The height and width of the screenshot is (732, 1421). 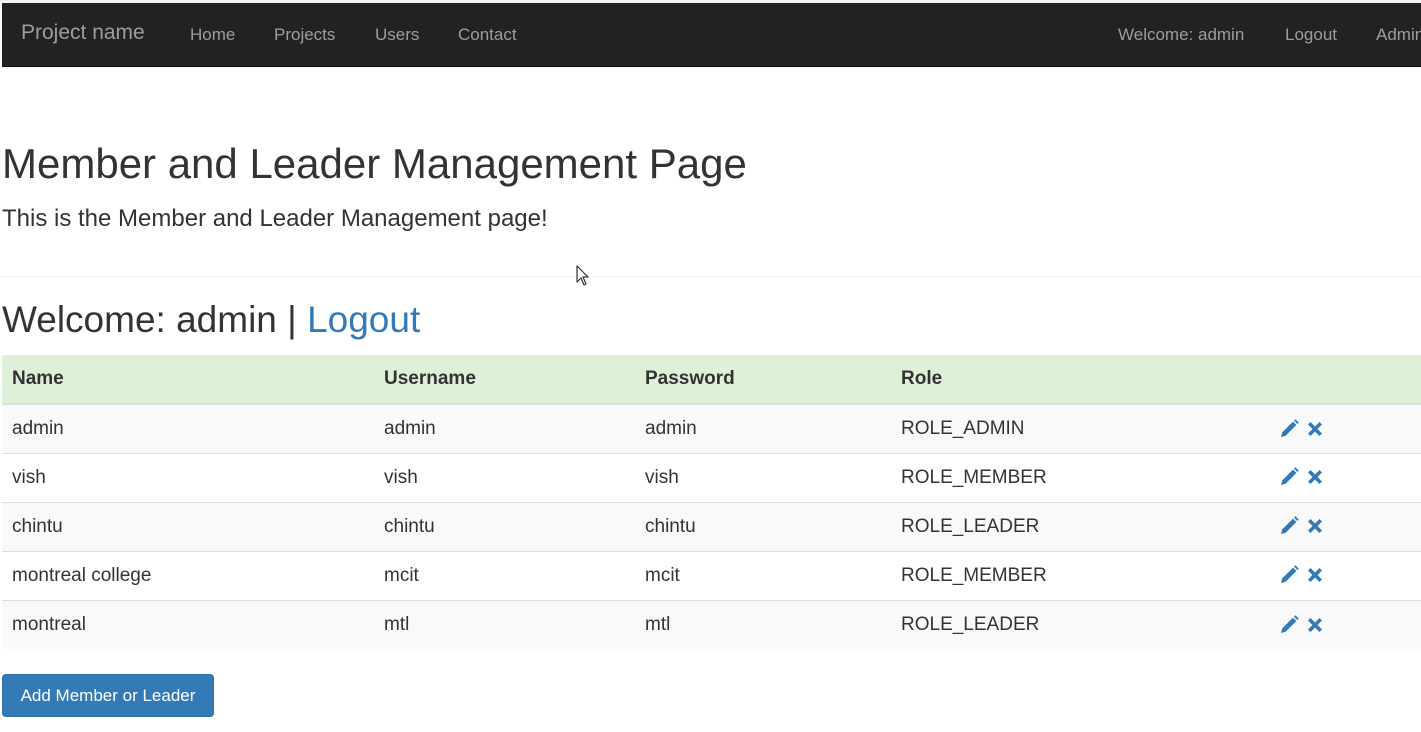 I want to click on cell-password: vish, so click(x=763, y=477).